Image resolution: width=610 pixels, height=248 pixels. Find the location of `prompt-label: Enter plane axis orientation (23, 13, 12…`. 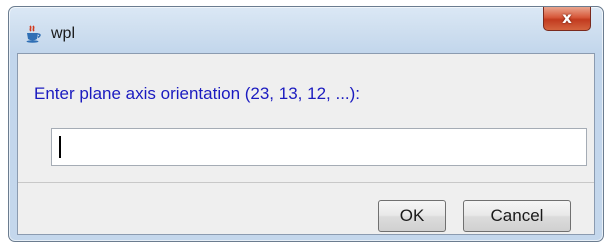

prompt-label: Enter plane axis orientation (23, 13, 12… is located at coordinates (197, 93).